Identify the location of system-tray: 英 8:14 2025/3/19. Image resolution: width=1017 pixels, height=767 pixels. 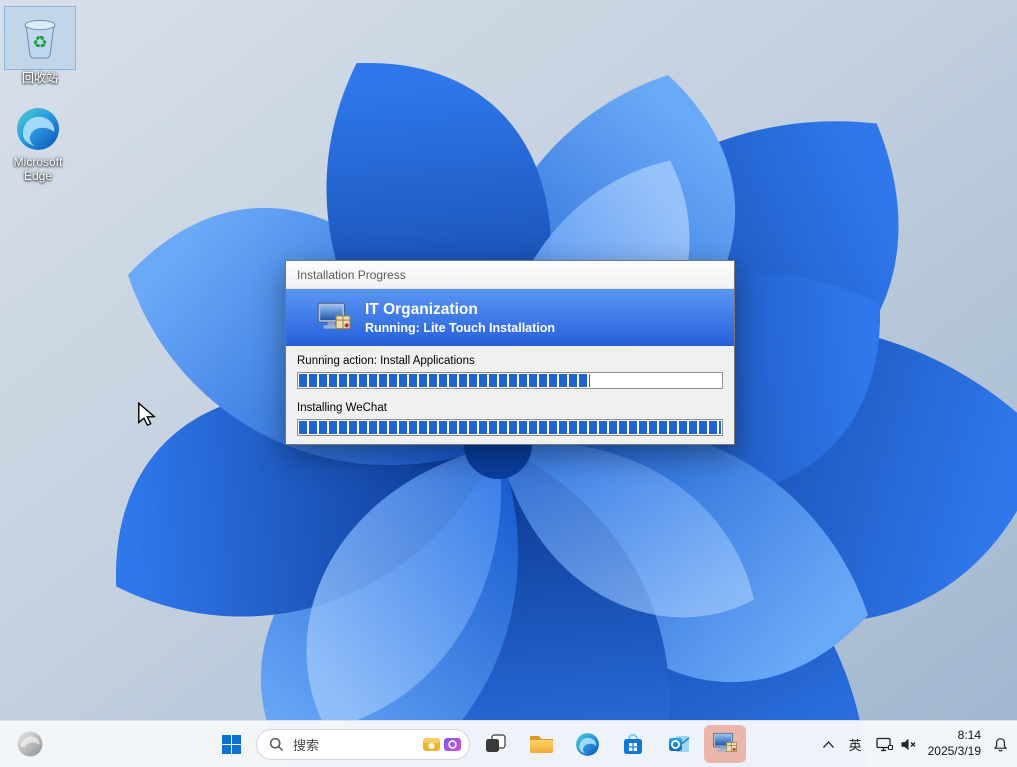
(915, 744).